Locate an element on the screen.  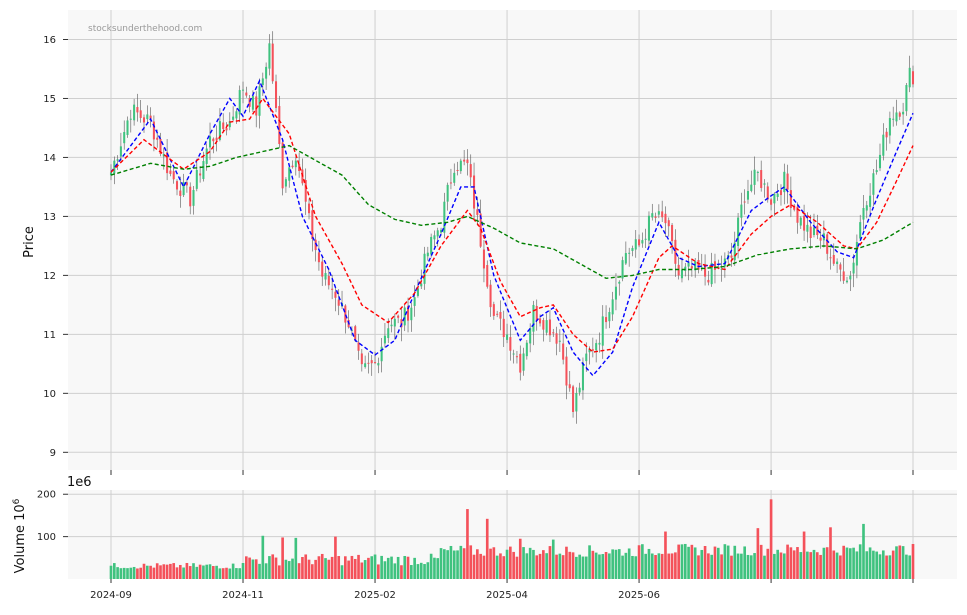
volume-scale-label: 1e6 is located at coordinates (79, 482).